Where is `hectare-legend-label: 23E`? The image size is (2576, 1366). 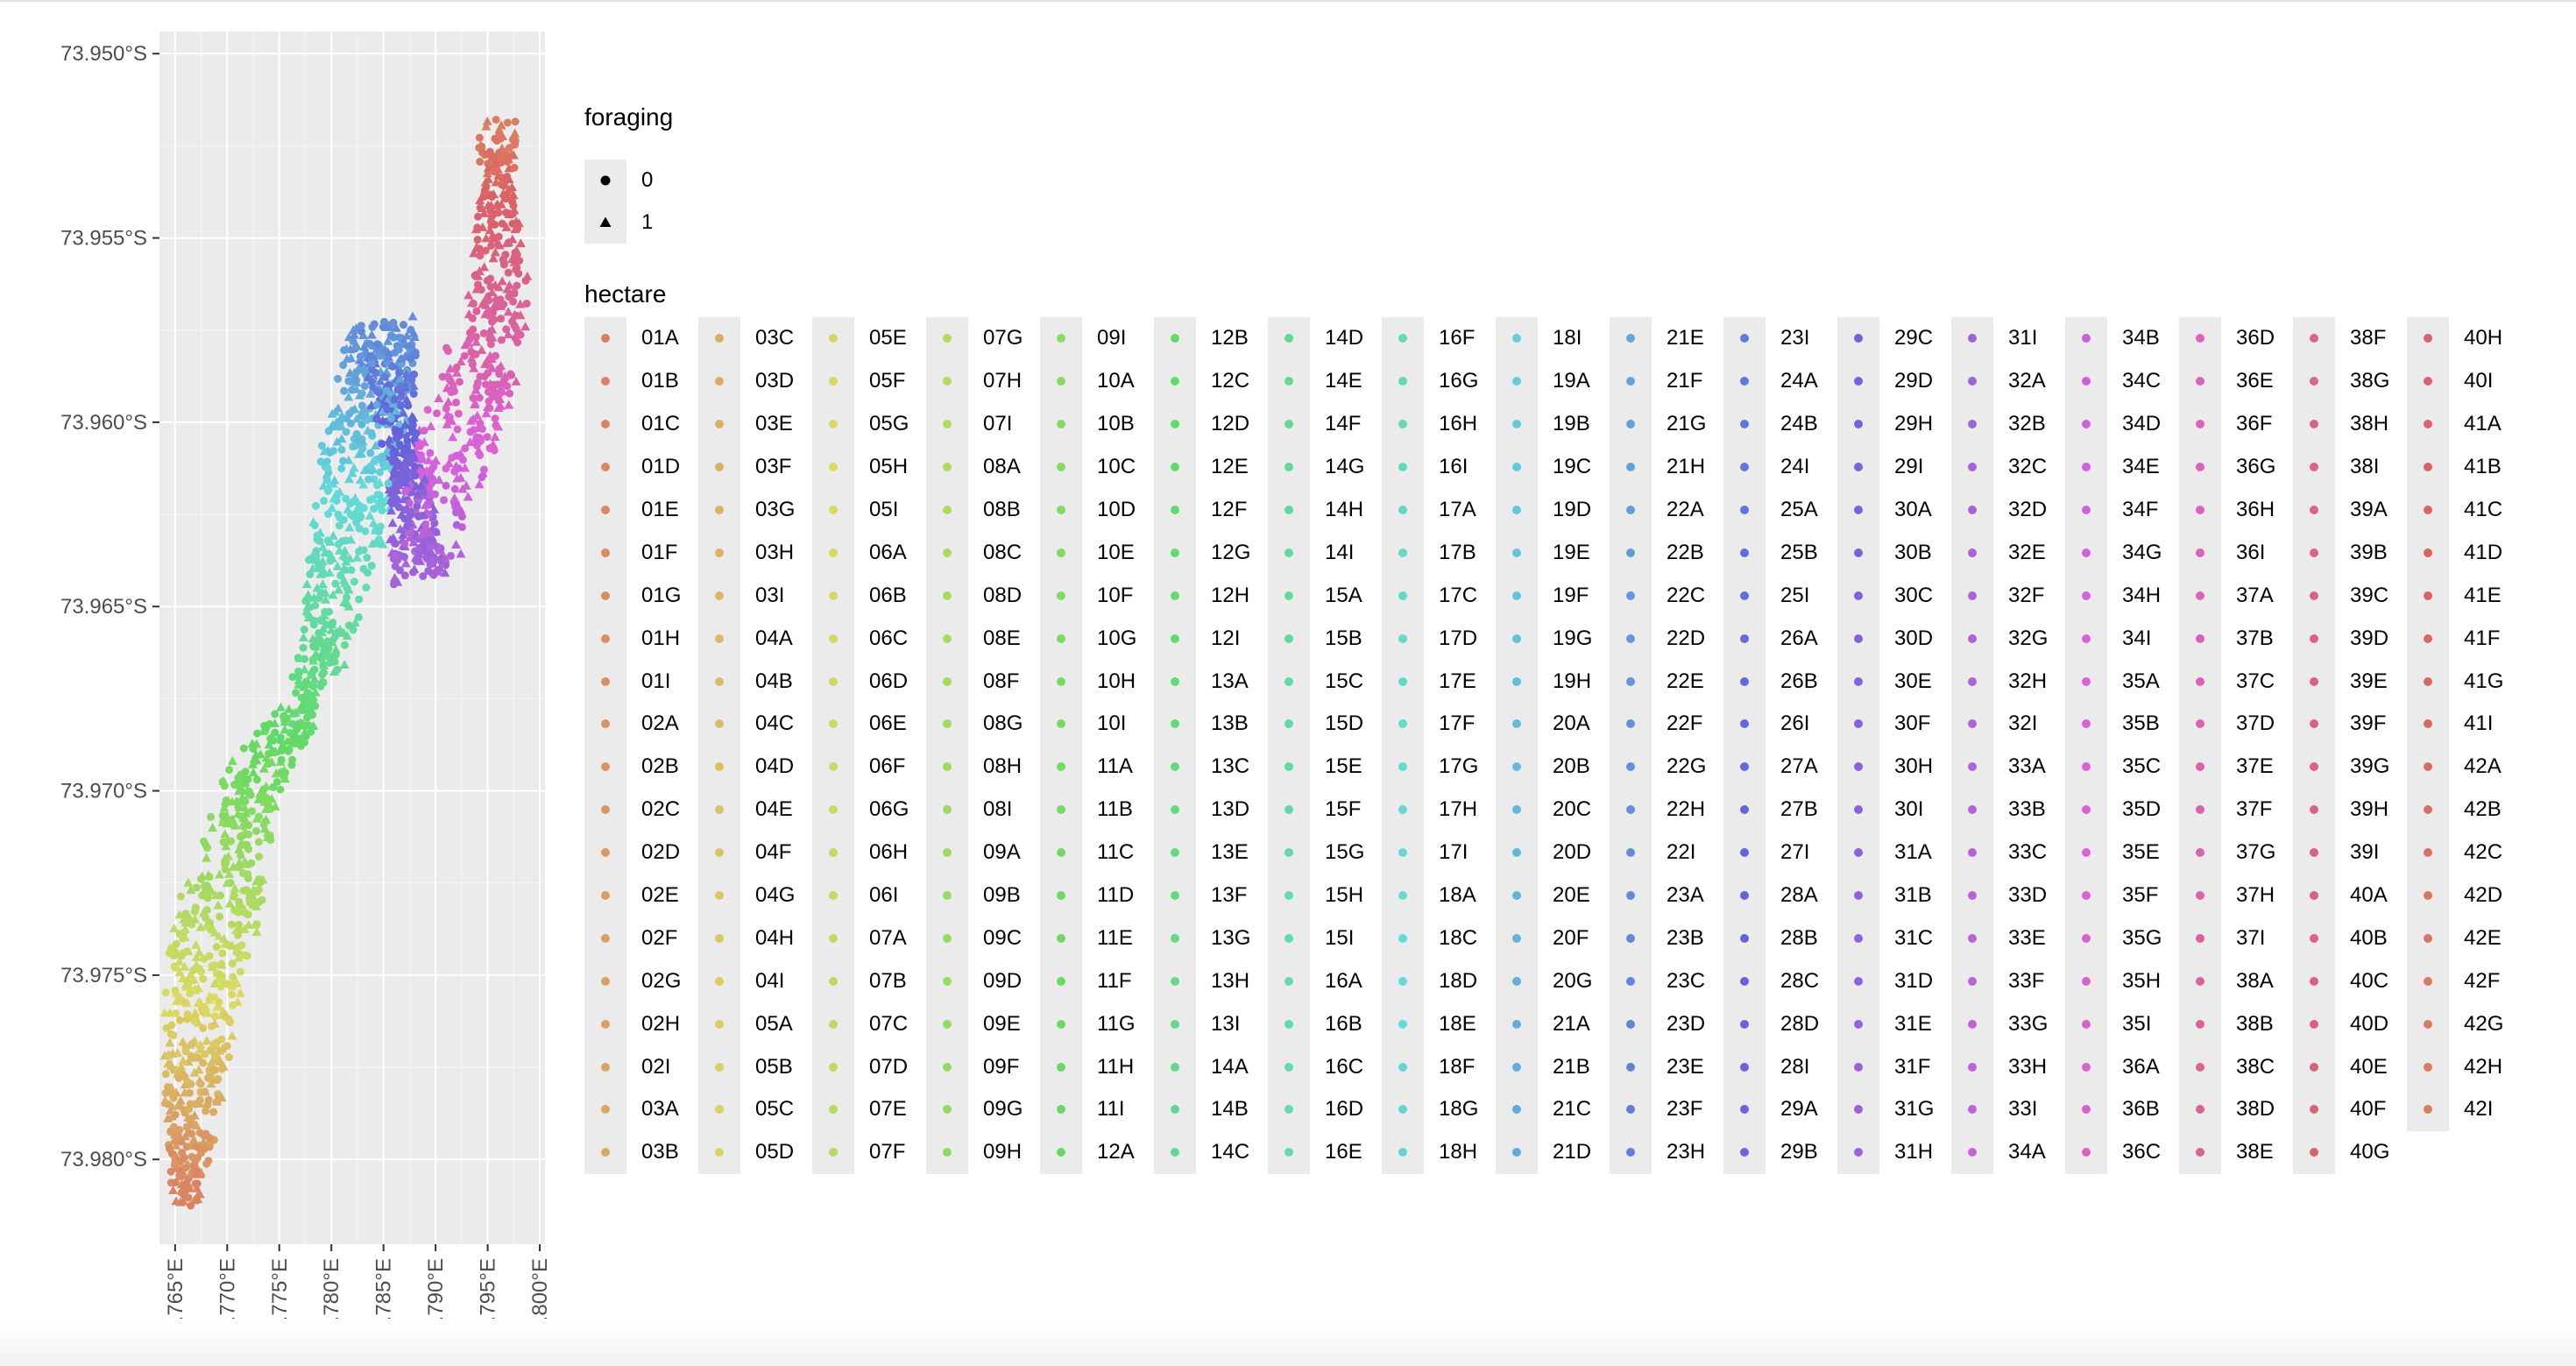 hectare-legend-label: 23E is located at coordinates (1685, 1066).